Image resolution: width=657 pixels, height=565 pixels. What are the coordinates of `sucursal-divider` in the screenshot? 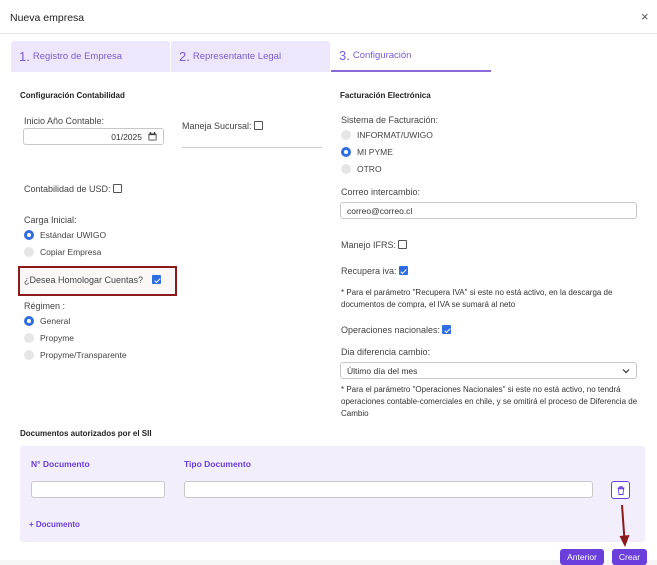 It's located at (252, 147).